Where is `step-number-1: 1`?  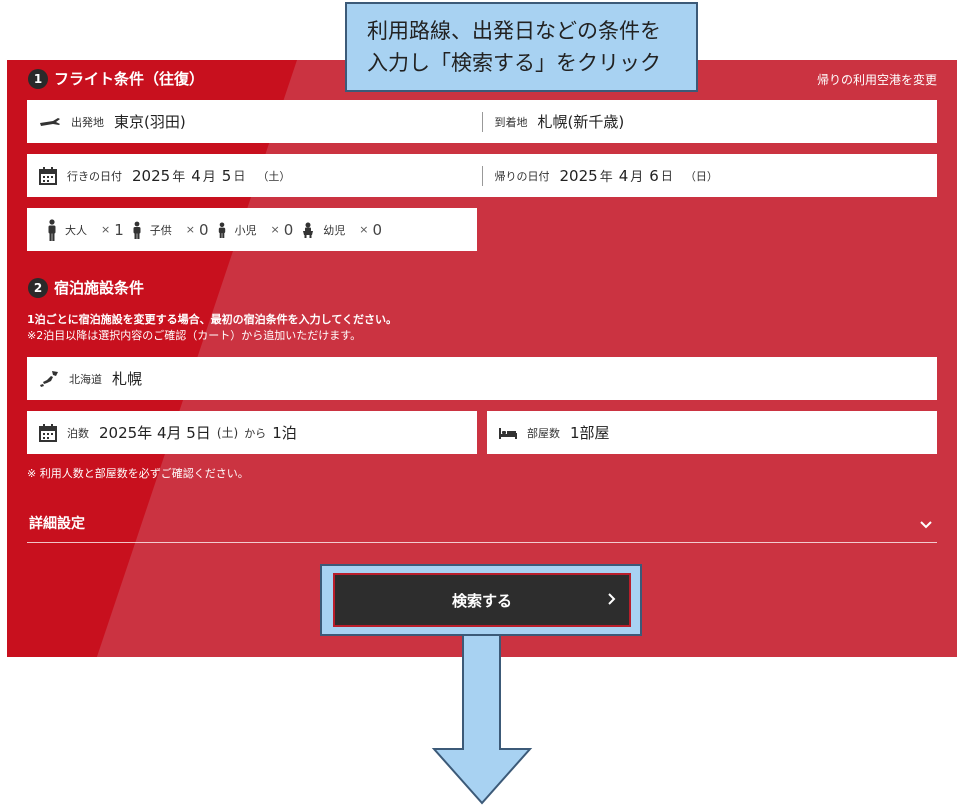 step-number-1: 1 is located at coordinates (38, 78).